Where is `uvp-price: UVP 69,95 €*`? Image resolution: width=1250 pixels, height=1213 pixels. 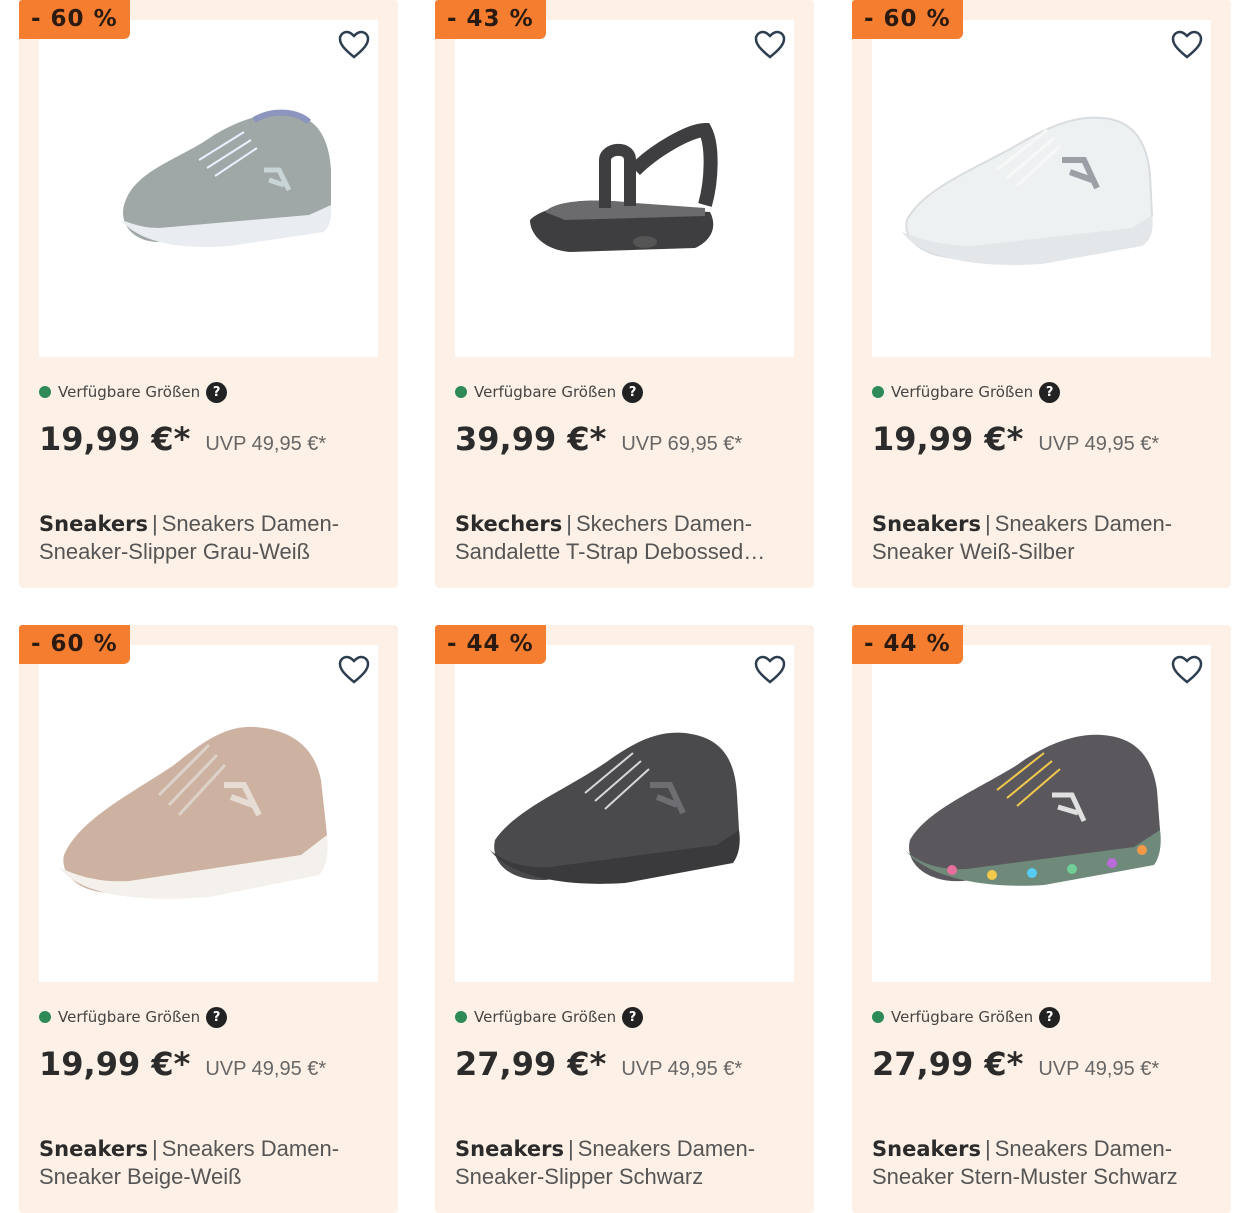 uvp-price: UVP 69,95 €* is located at coordinates (682, 444).